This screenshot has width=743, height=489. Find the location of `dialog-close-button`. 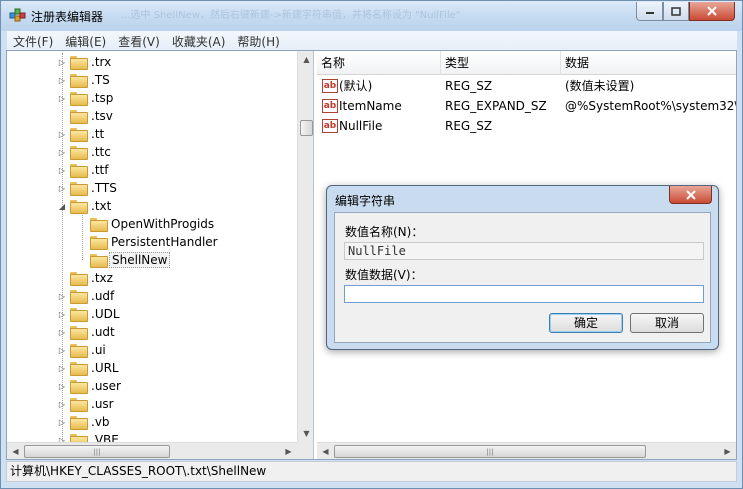

dialog-close-button is located at coordinates (690, 195).